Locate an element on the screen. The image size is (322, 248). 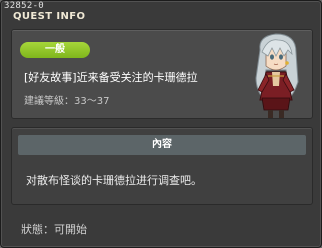
npc-portrait-icon is located at coordinates (277, 75).